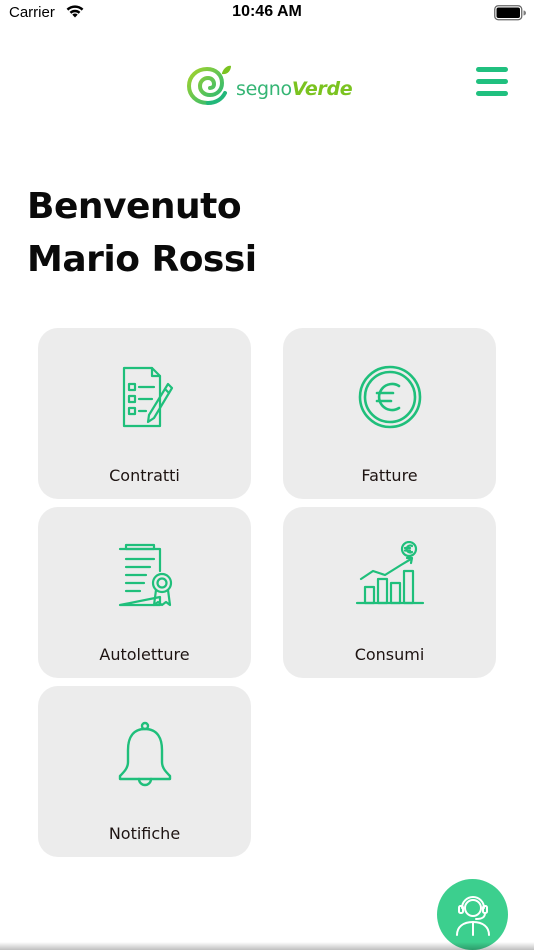 The image size is (534, 950). I want to click on spiral-leaf-logo, so click(208, 85).